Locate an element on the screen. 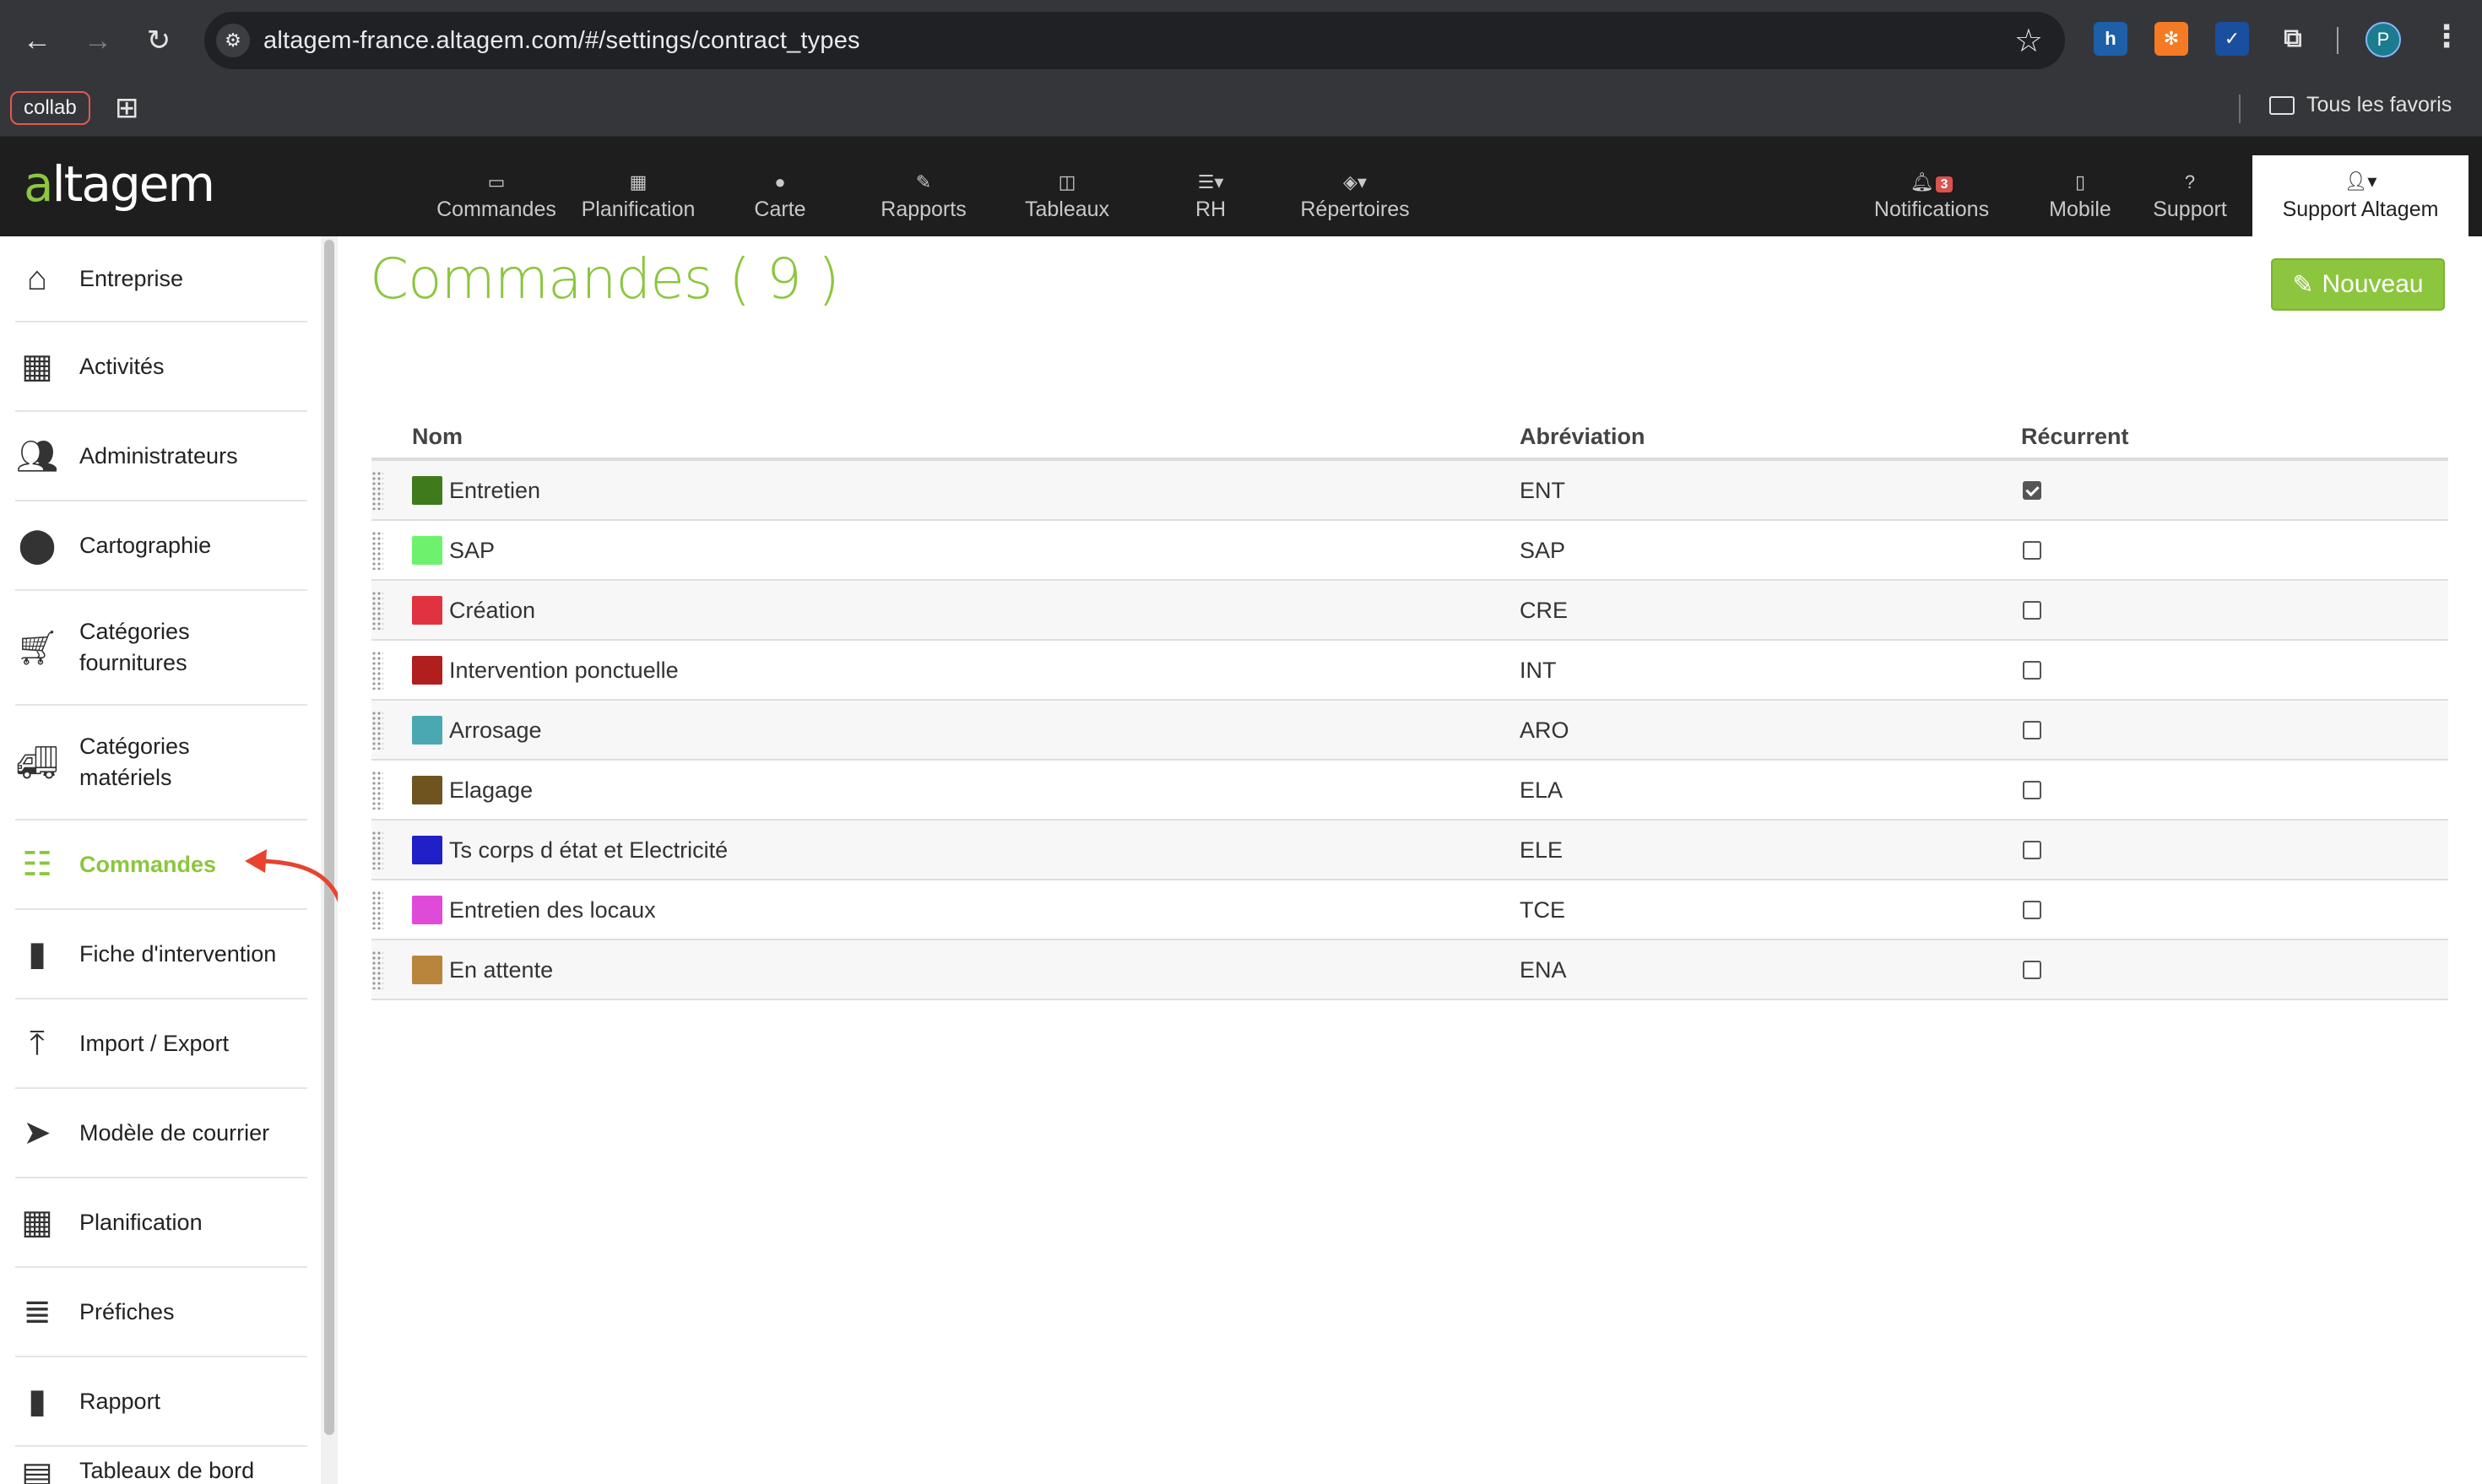 The width and height of the screenshot is (2482, 1484). calendar-icon: ▦ is located at coordinates (638, 181).